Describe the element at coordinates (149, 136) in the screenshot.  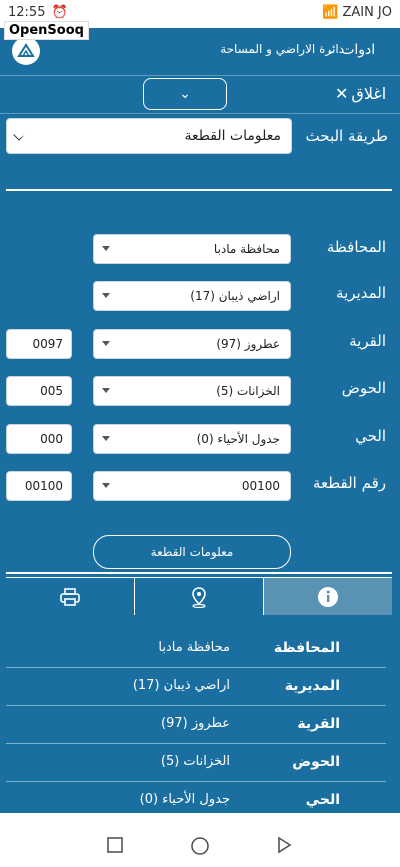
I see `search-method-select: معلومات القطعة` at that location.